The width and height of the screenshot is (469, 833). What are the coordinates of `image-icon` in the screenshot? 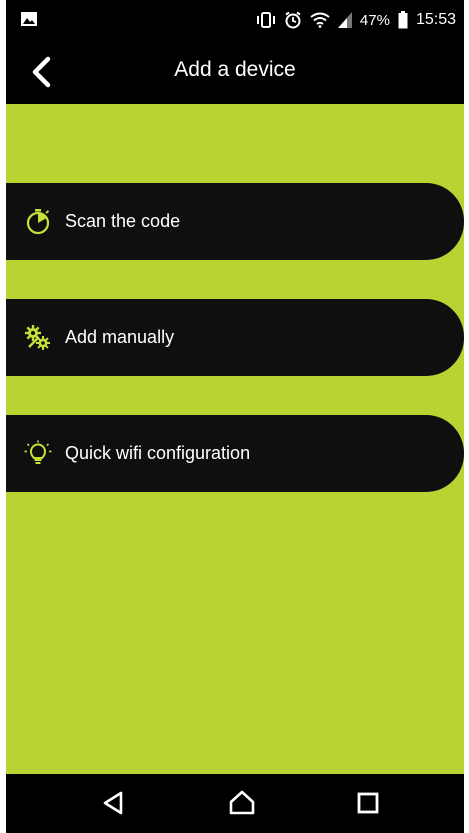 It's located at (29, 19).